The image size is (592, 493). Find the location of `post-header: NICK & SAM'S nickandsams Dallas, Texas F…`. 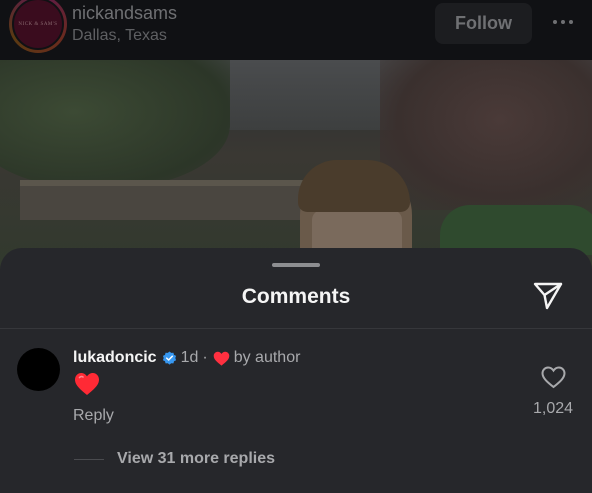

post-header: NICK & SAM'S nickandsams Dallas, Texas F… is located at coordinates (296, 30).